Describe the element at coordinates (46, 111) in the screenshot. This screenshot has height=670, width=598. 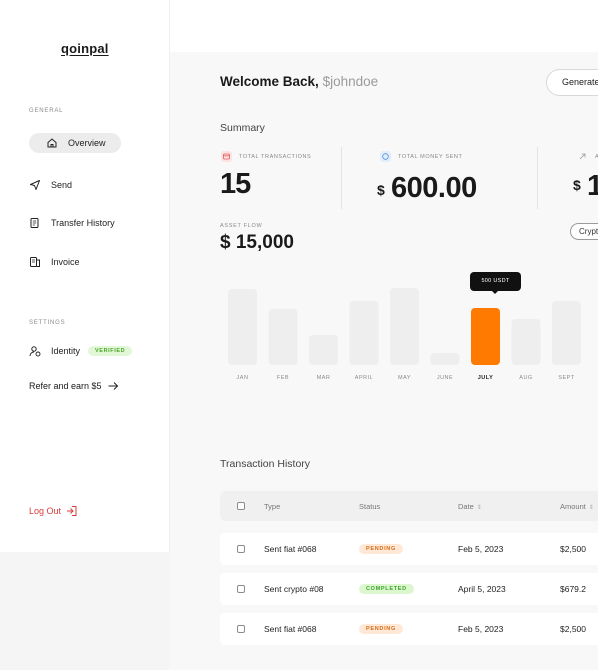
I see `section-label-general: GENERAL` at that location.